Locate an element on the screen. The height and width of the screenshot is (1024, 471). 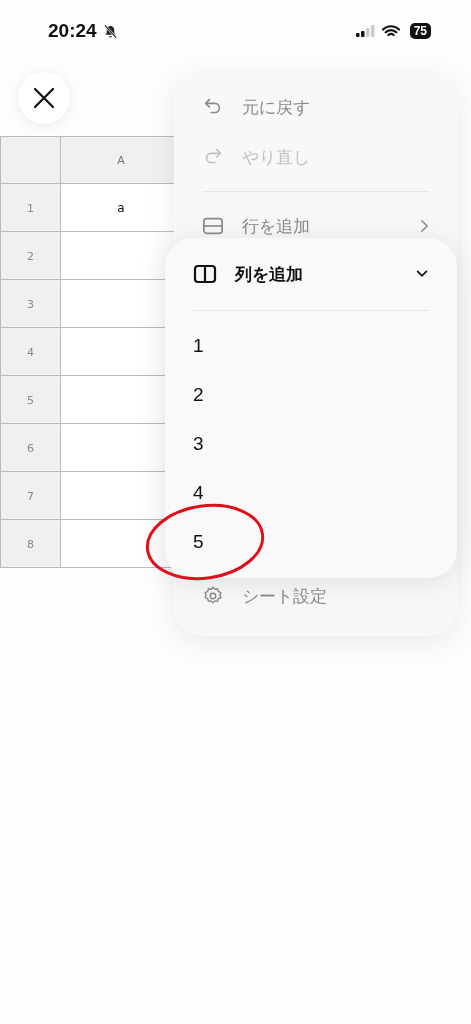
row-header: 8 is located at coordinates (31, 544).